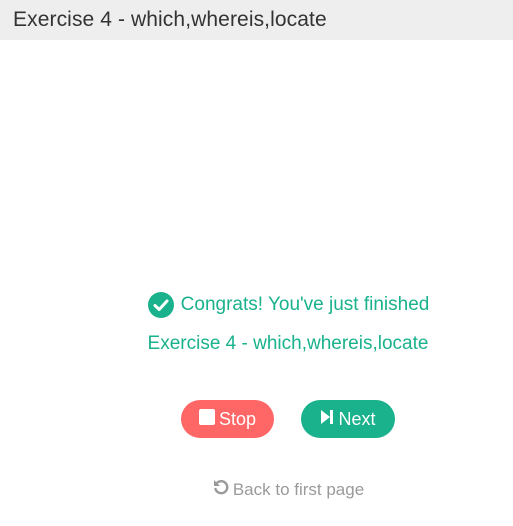  I want to click on undo-icon, so click(221, 489).